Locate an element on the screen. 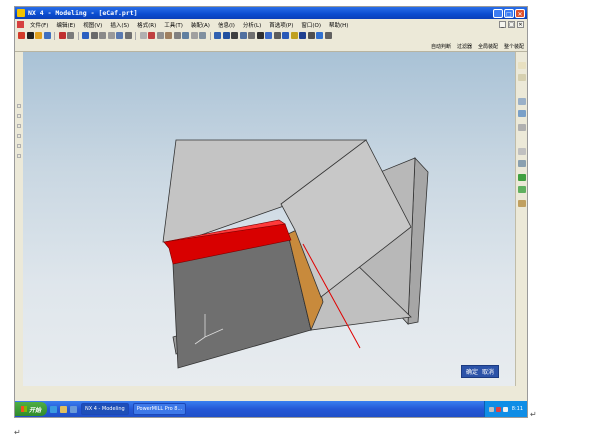 Image resolution: width=600 pixels, height=440 pixels. trim-icon is located at coordinates (251, 35).